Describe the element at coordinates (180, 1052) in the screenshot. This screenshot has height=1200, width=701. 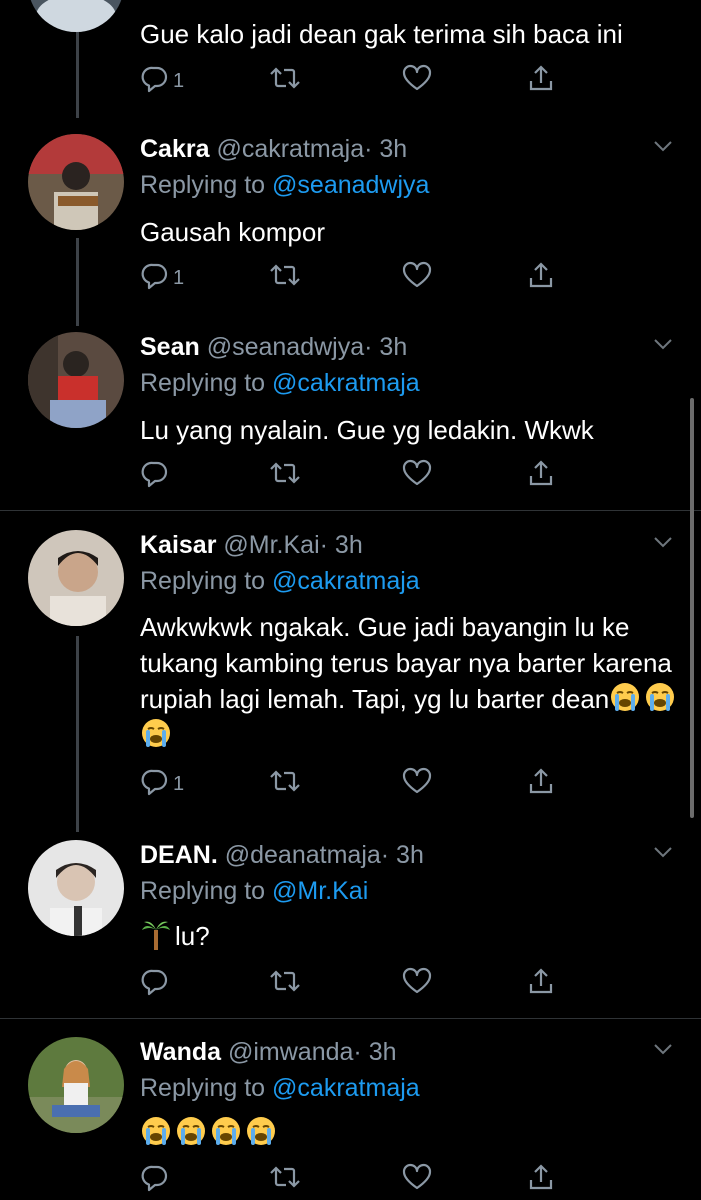
I see `display-name: Wanda` at that location.